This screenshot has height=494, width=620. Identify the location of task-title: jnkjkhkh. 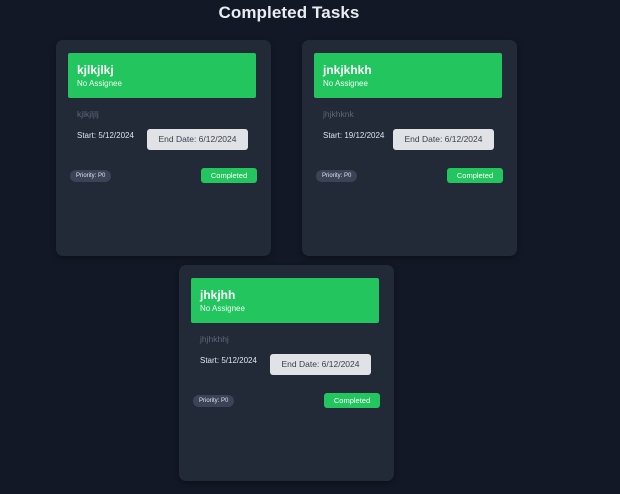
(347, 70).